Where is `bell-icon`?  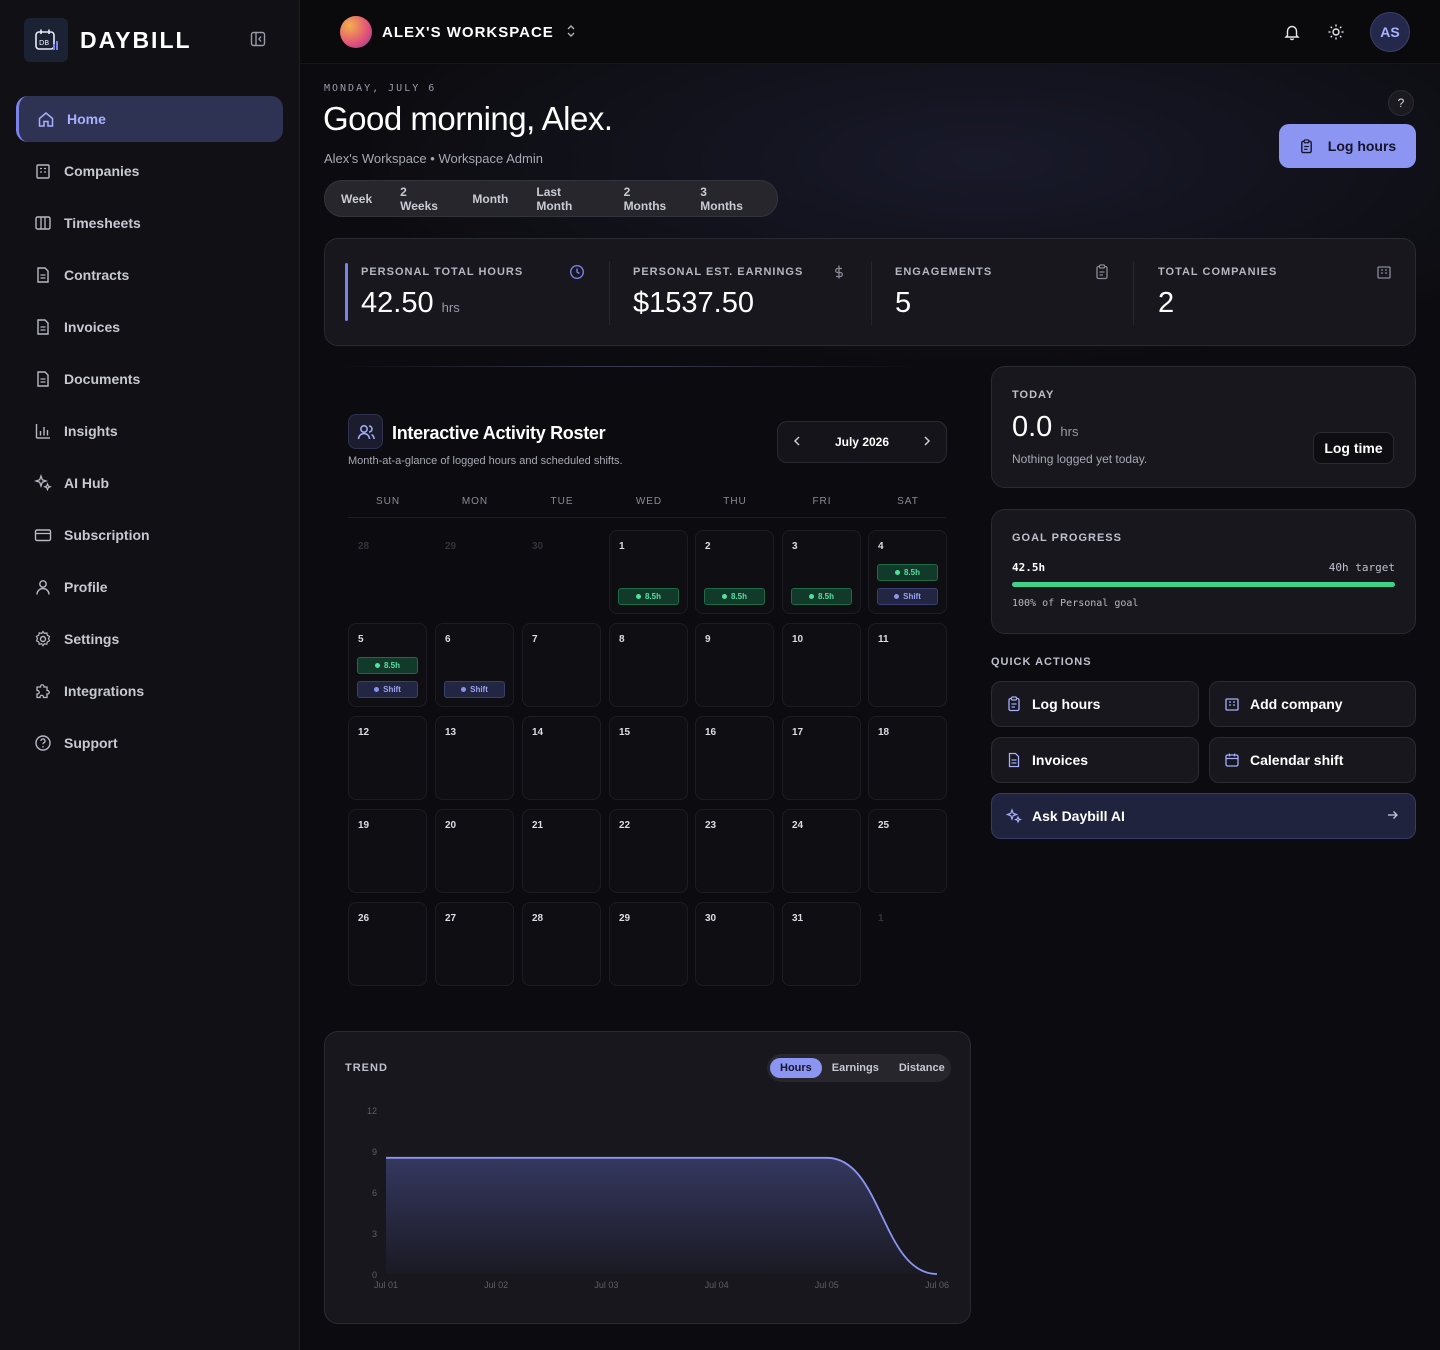 bell-icon is located at coordinates (1292, 32).